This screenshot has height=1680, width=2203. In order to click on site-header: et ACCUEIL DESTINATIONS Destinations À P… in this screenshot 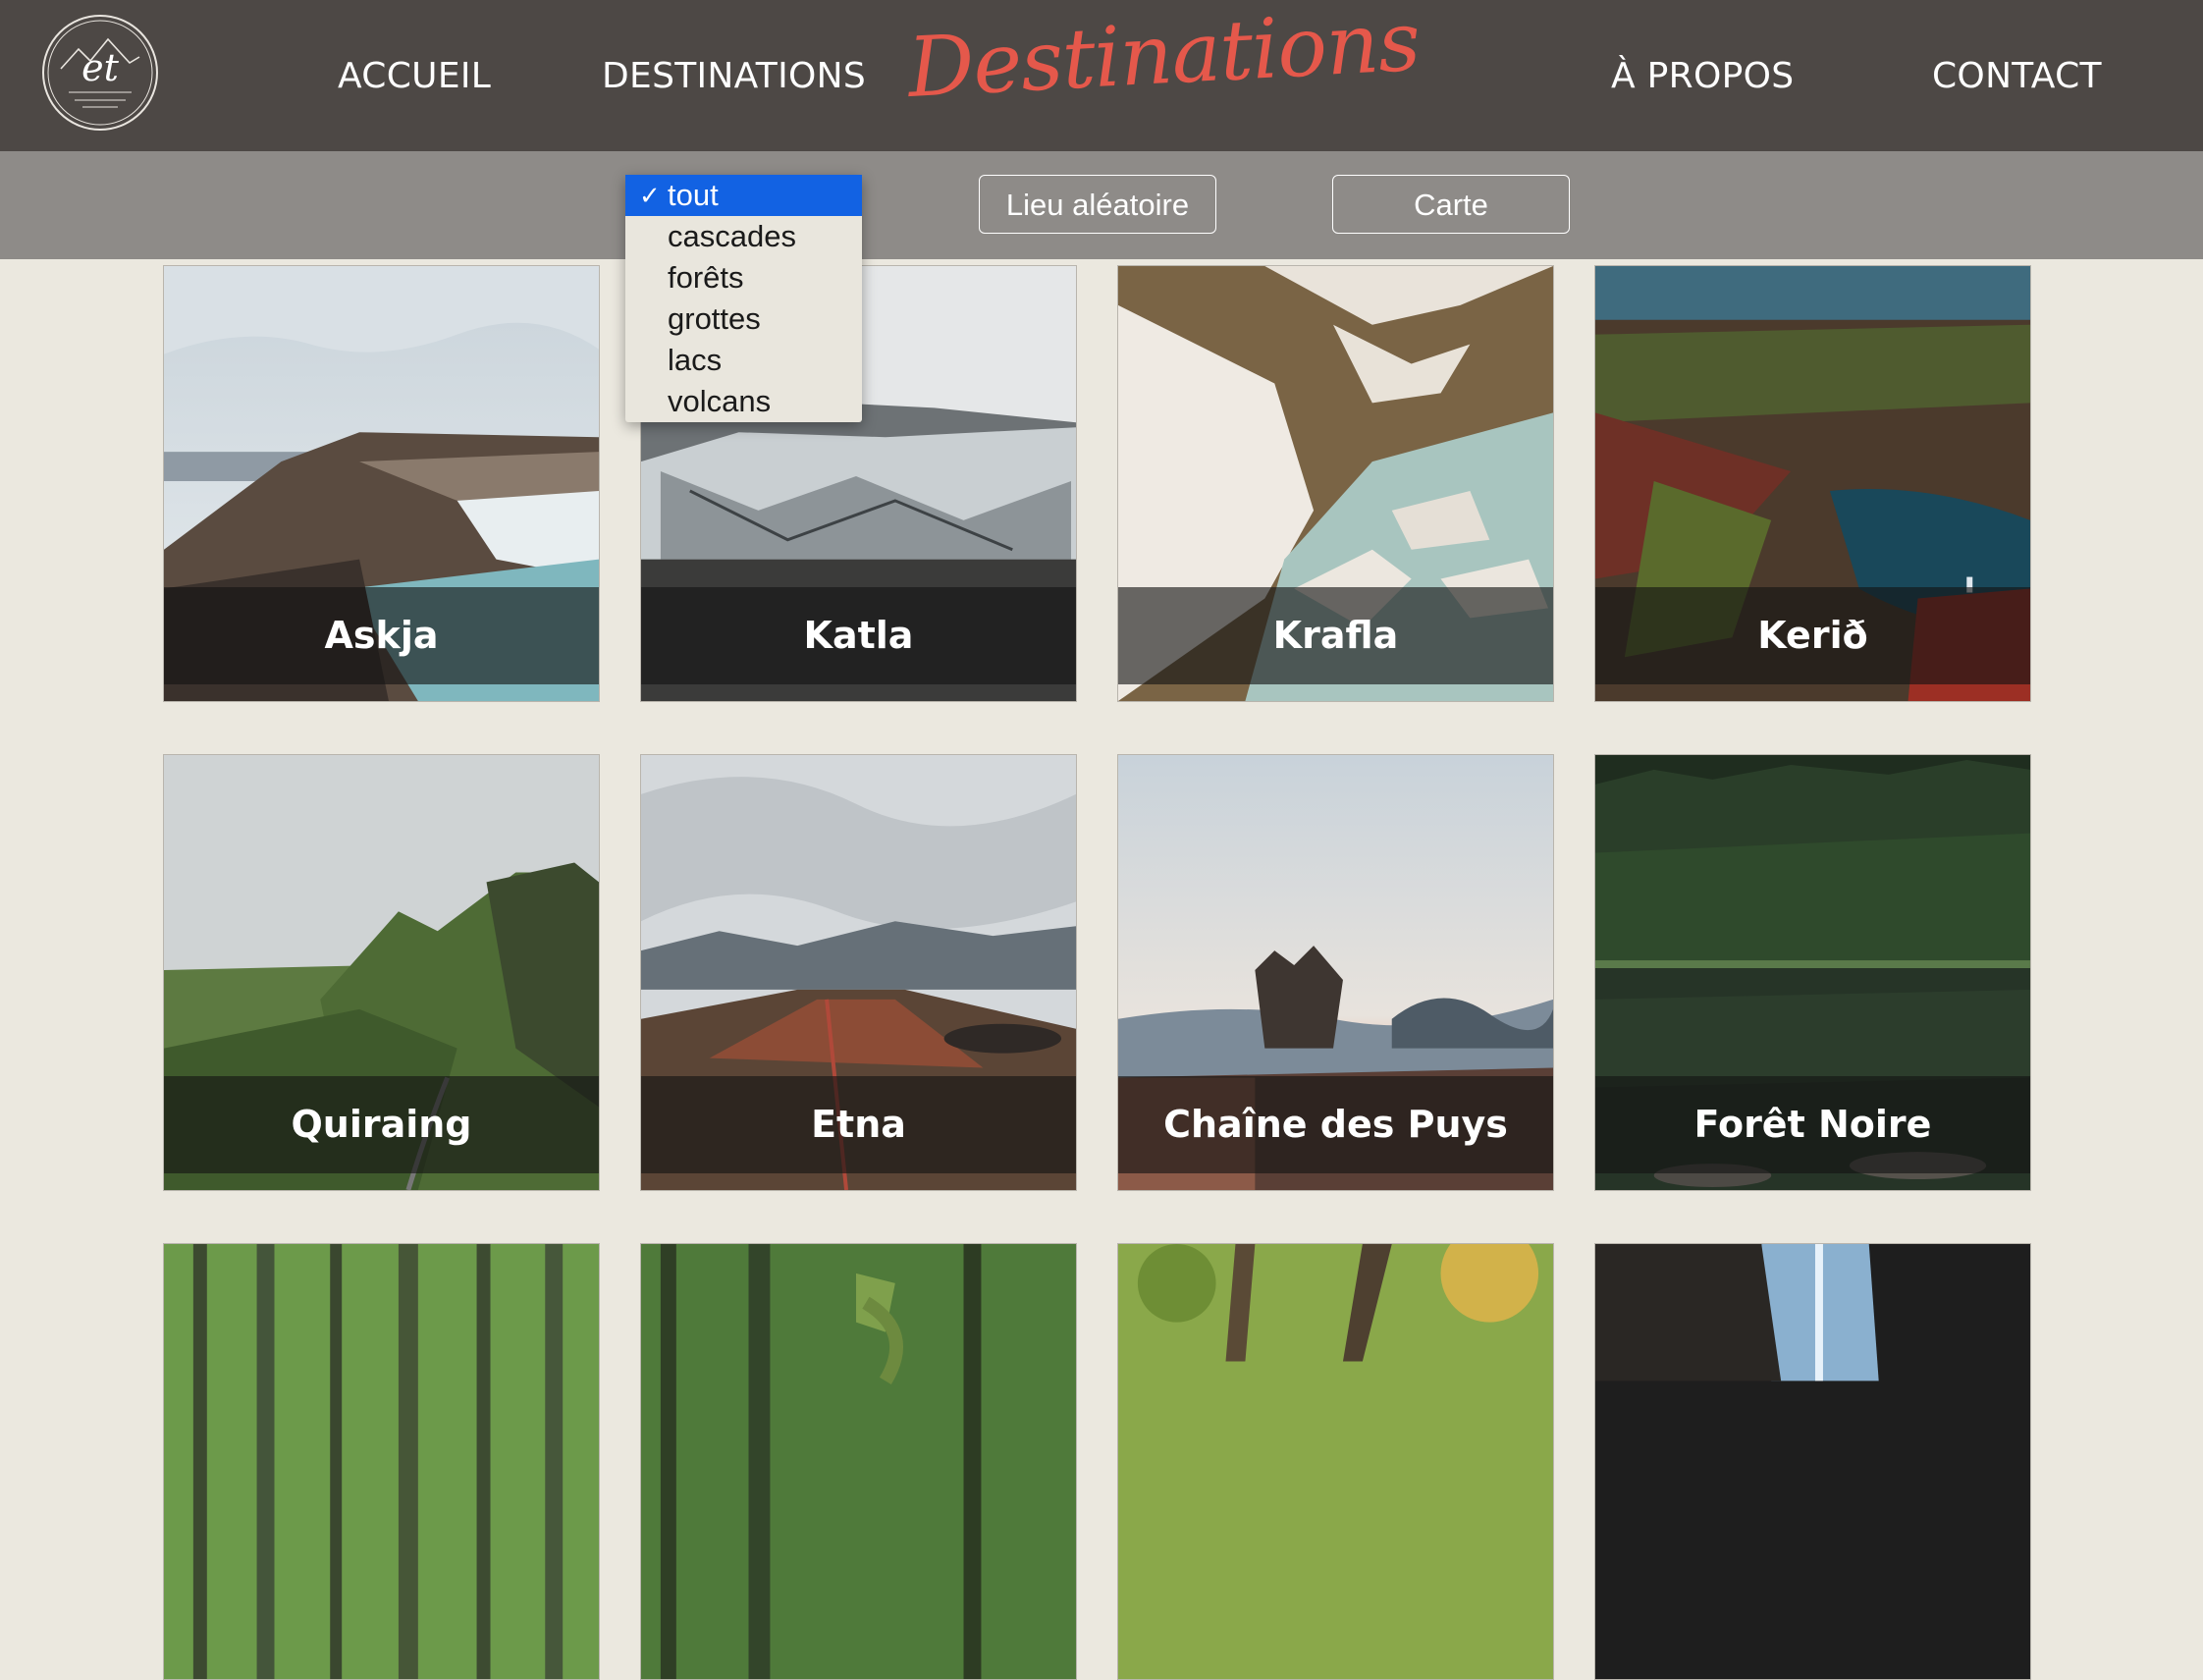, I will do `click(1102, 75)`.